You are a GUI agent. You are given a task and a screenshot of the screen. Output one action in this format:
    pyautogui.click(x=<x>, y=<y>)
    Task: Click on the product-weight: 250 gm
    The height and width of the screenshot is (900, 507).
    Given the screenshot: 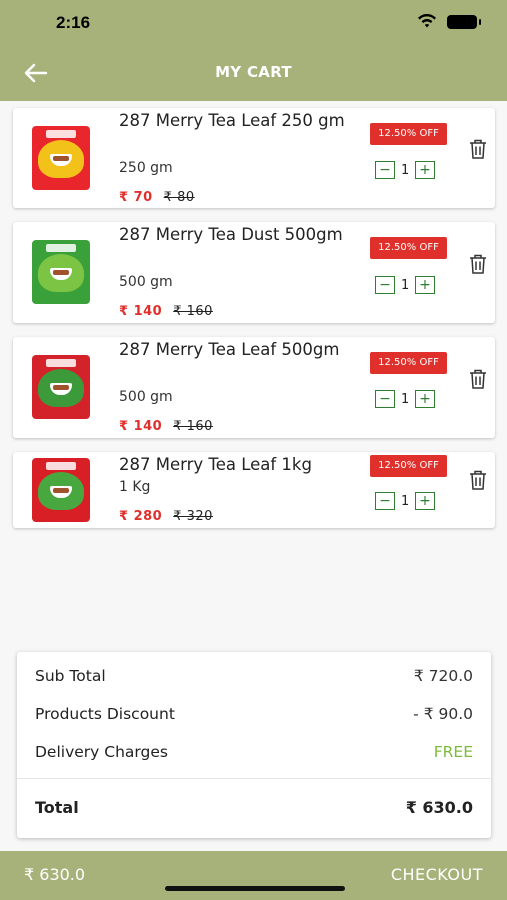 What is the action you would take?
    pyautogui.click(x=146, y=168)
    